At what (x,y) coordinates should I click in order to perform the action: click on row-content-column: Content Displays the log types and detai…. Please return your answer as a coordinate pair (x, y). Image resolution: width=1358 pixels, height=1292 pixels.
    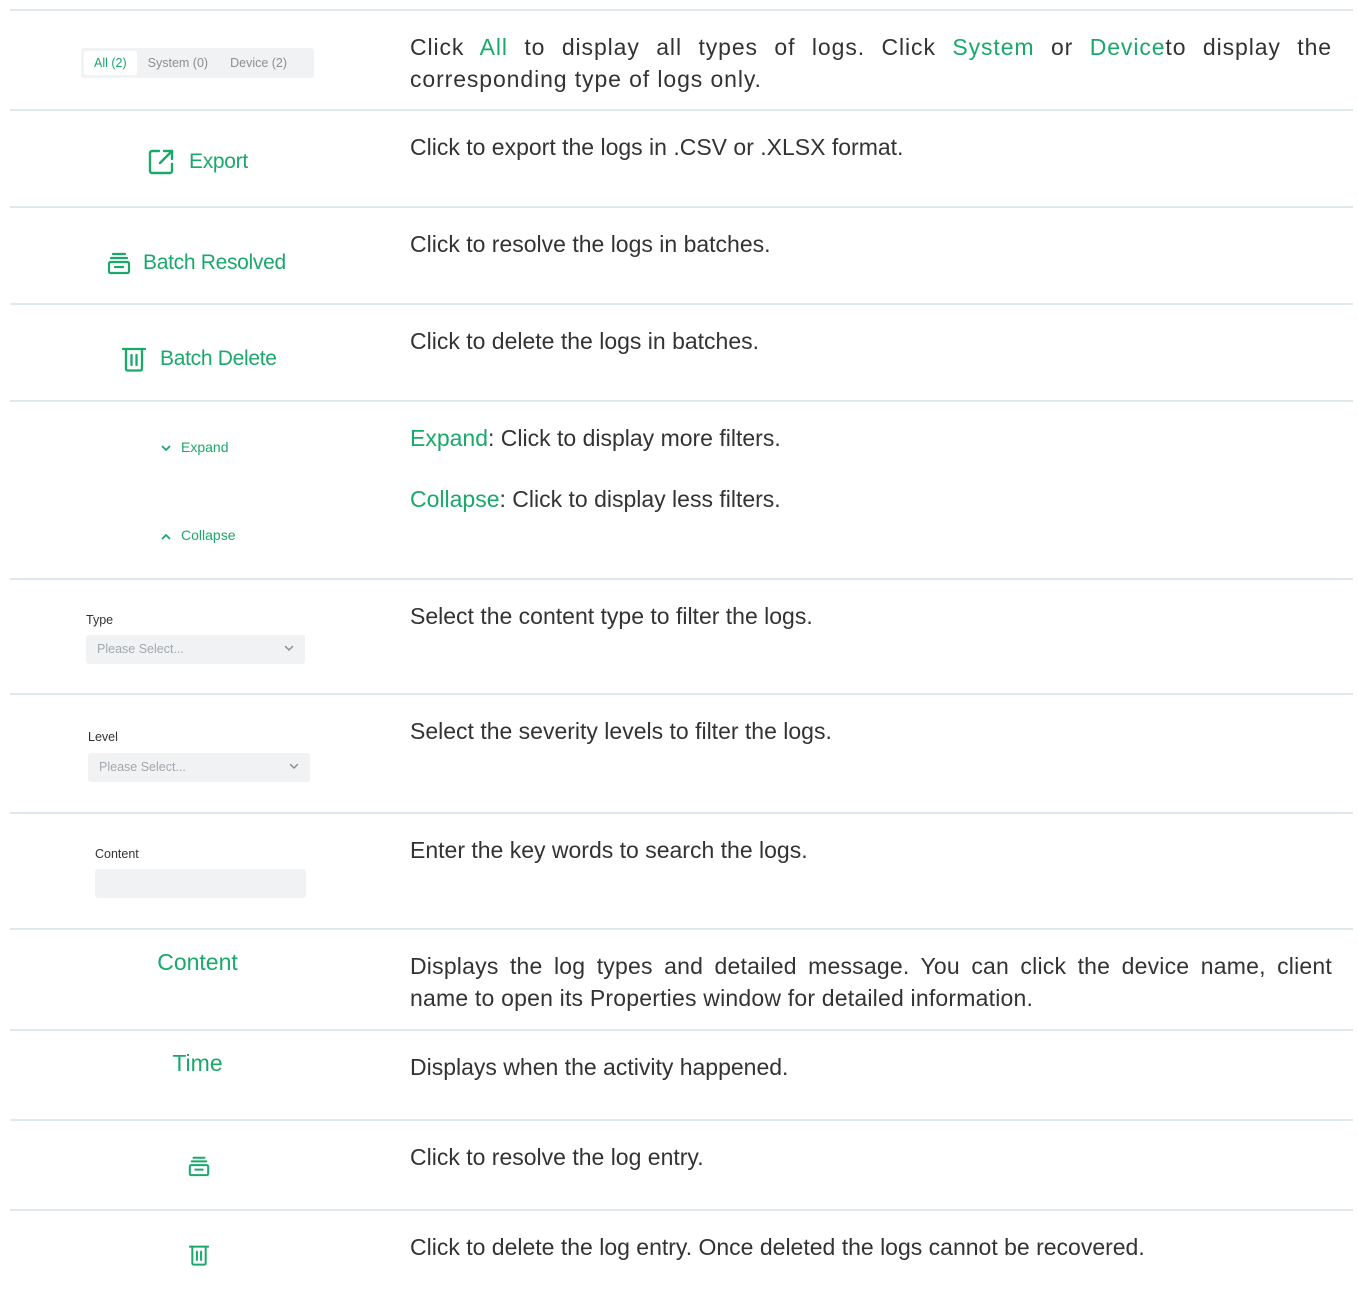
    Looking at the image, I should click on (681, 978).